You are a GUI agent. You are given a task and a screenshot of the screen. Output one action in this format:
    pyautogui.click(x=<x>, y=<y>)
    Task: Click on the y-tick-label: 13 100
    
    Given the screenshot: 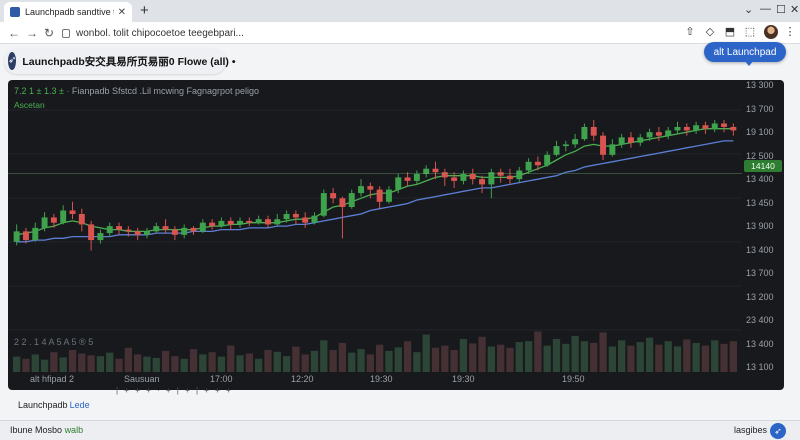 What is the action you would take?
    pyautogui.click(x=760, y=367)
    